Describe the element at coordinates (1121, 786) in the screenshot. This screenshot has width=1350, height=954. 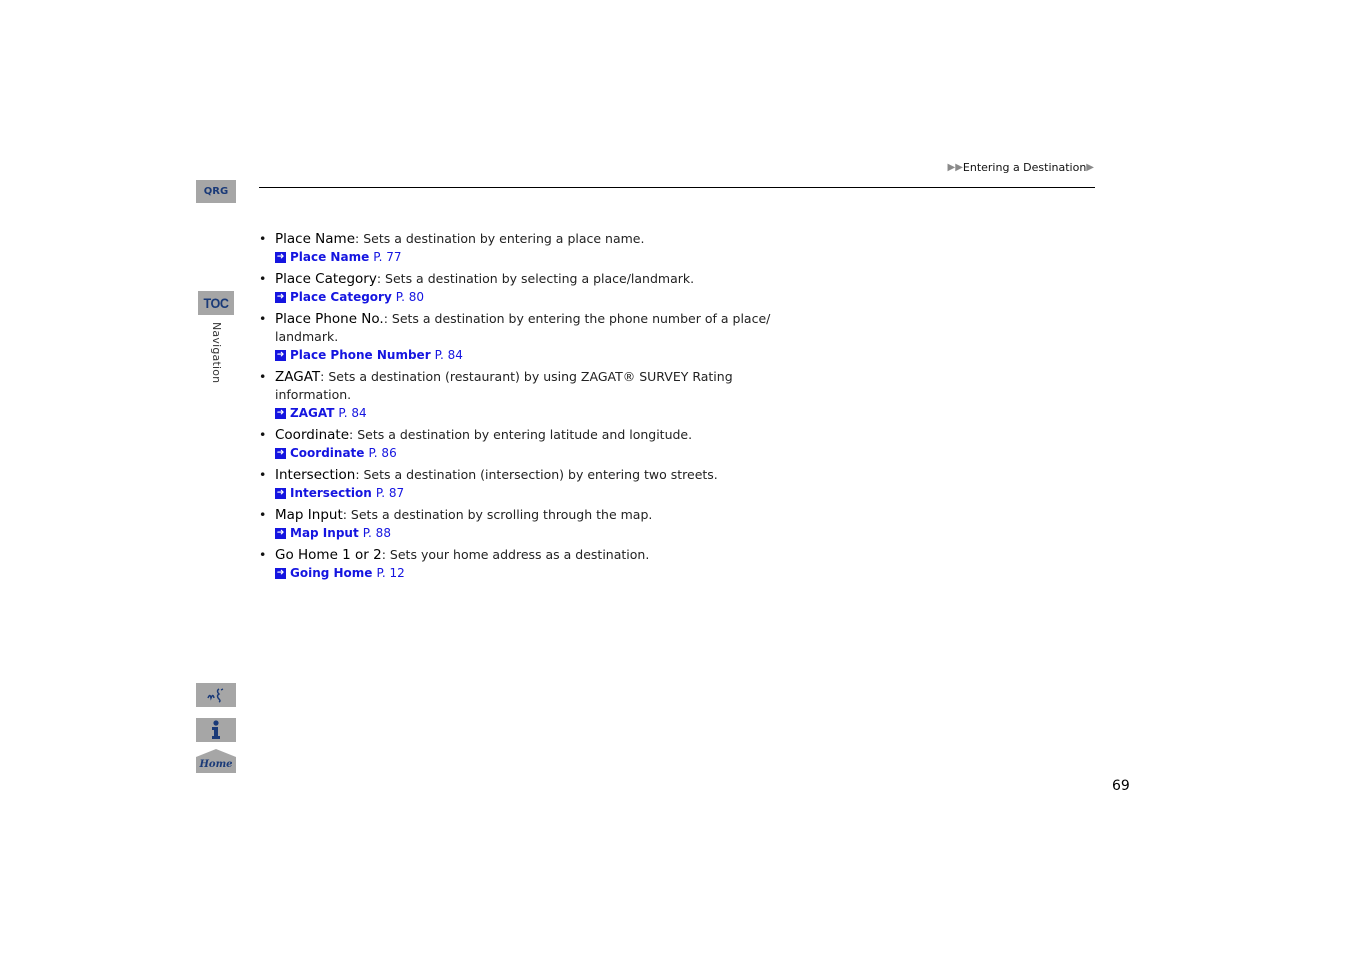
I see `page-number: 69` at that location.